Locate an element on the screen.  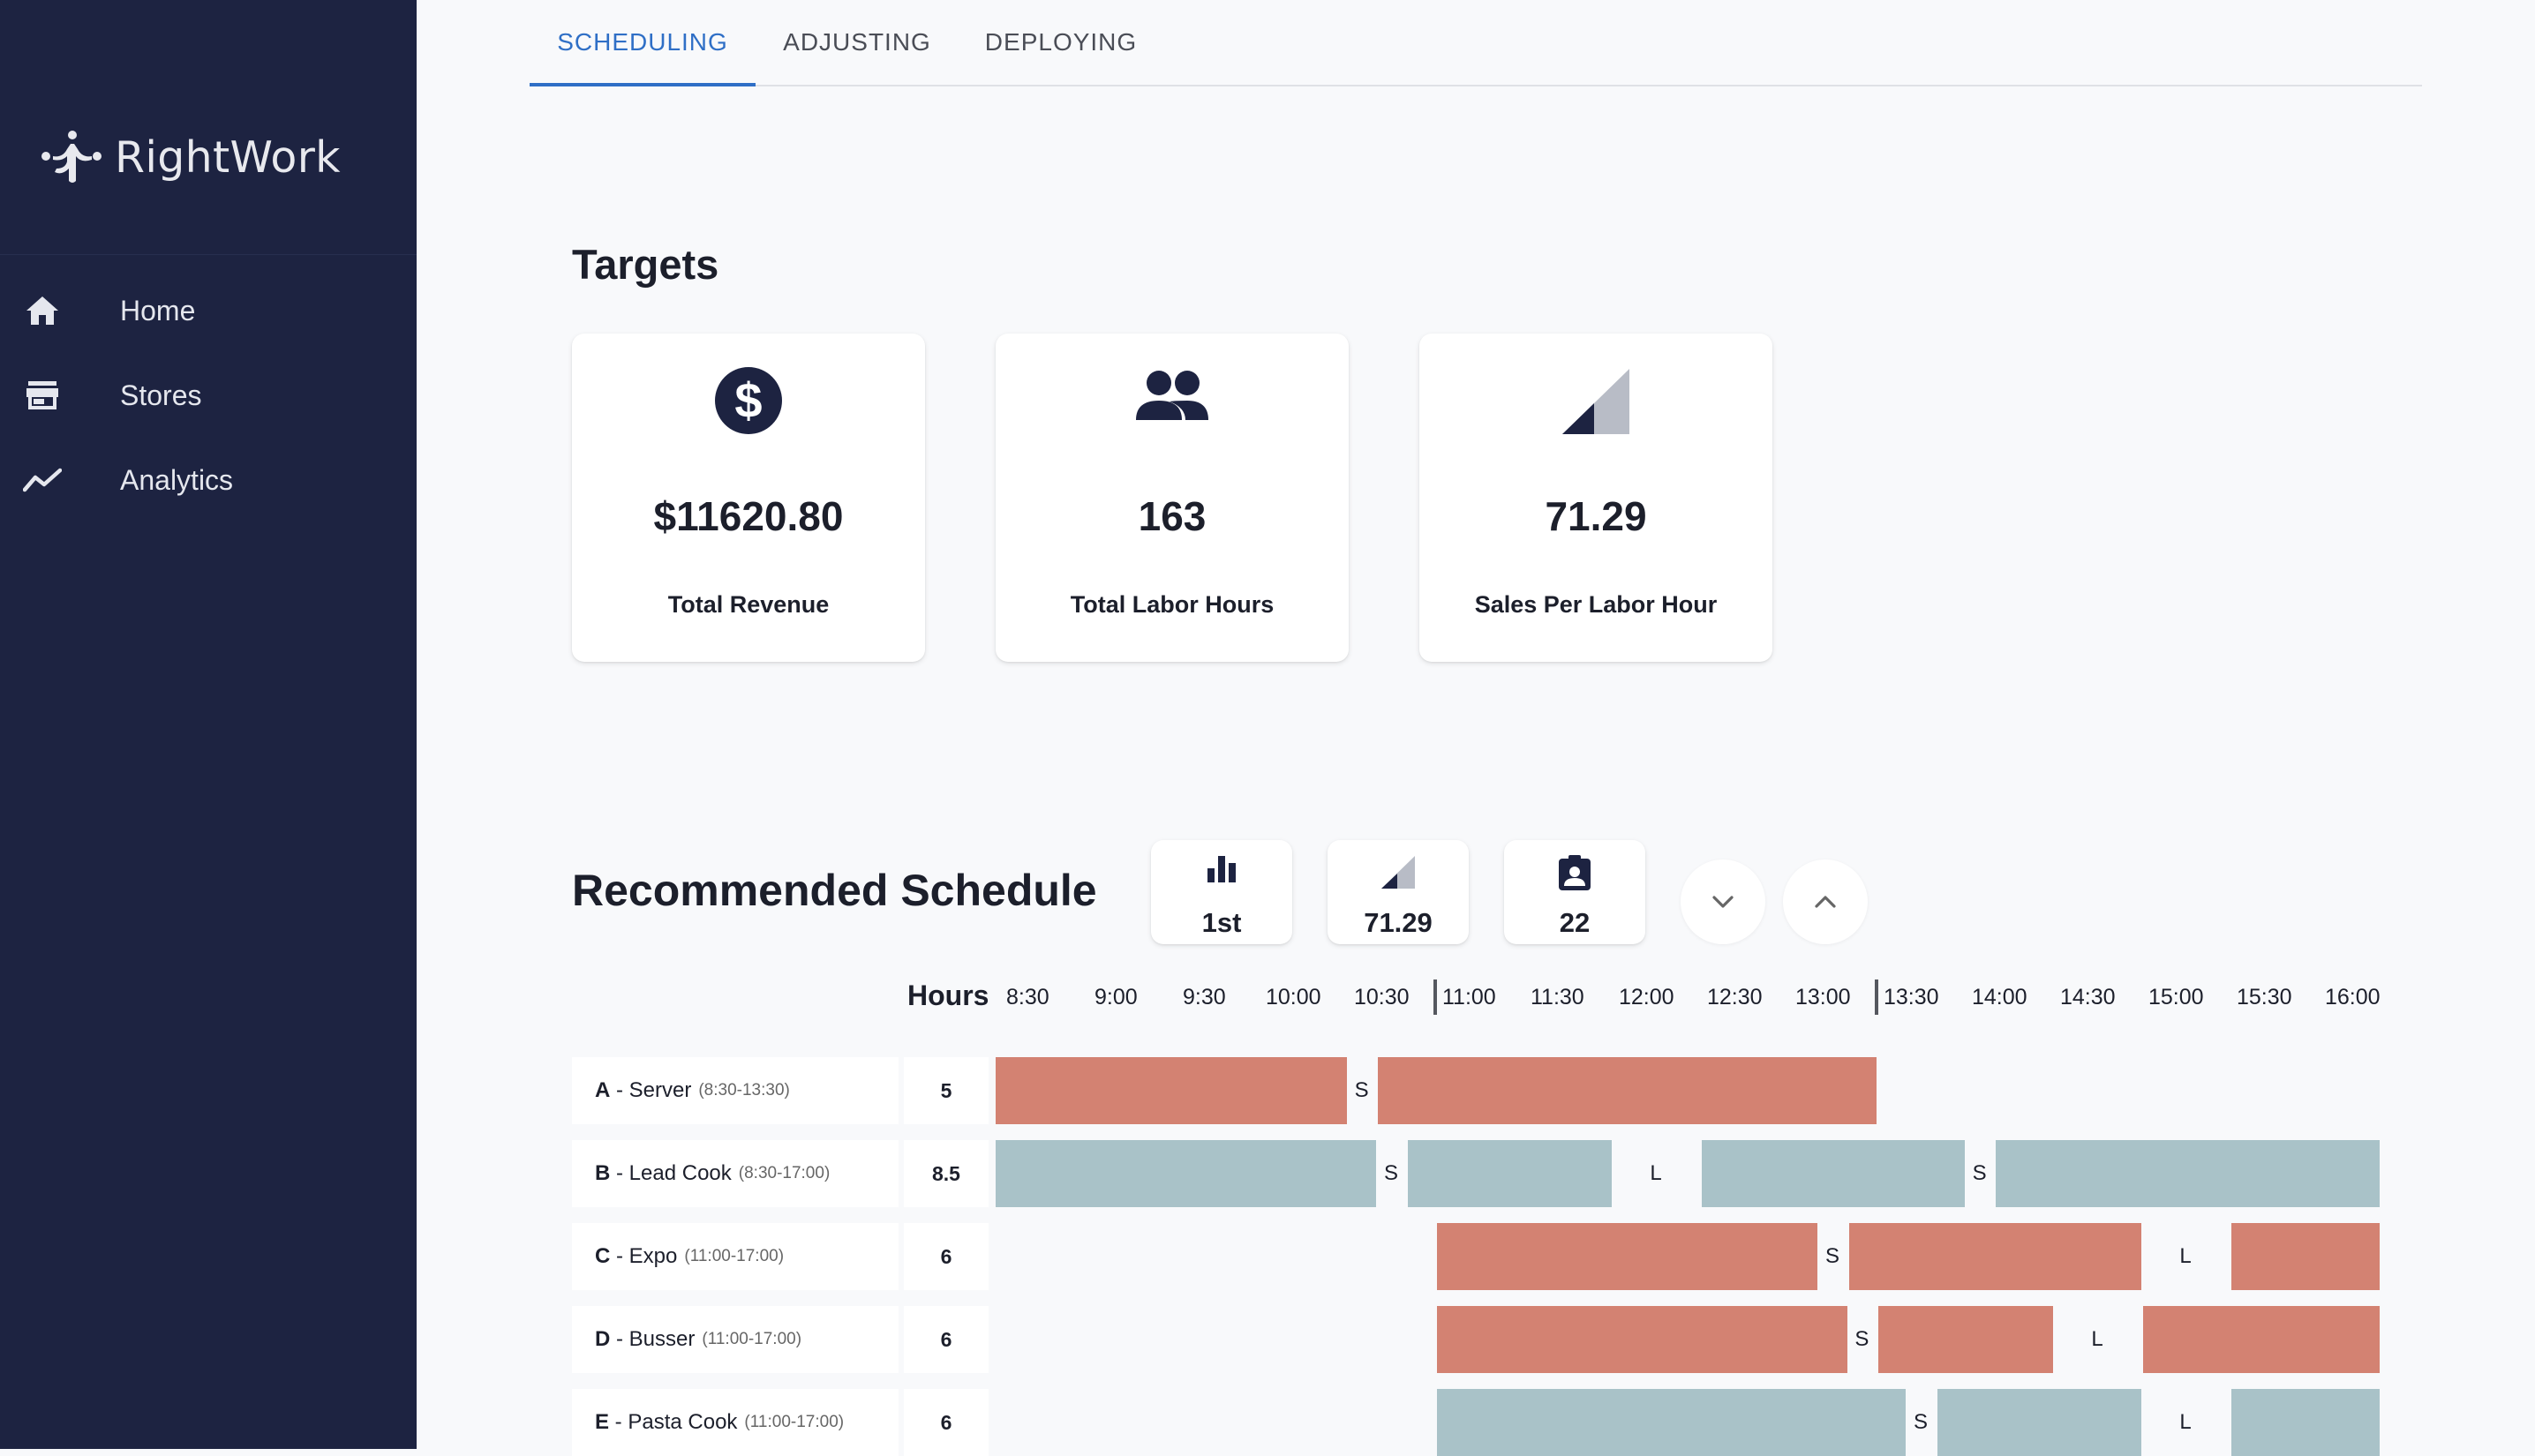
dollar-icon: $ is located at coordinates (749, 400).